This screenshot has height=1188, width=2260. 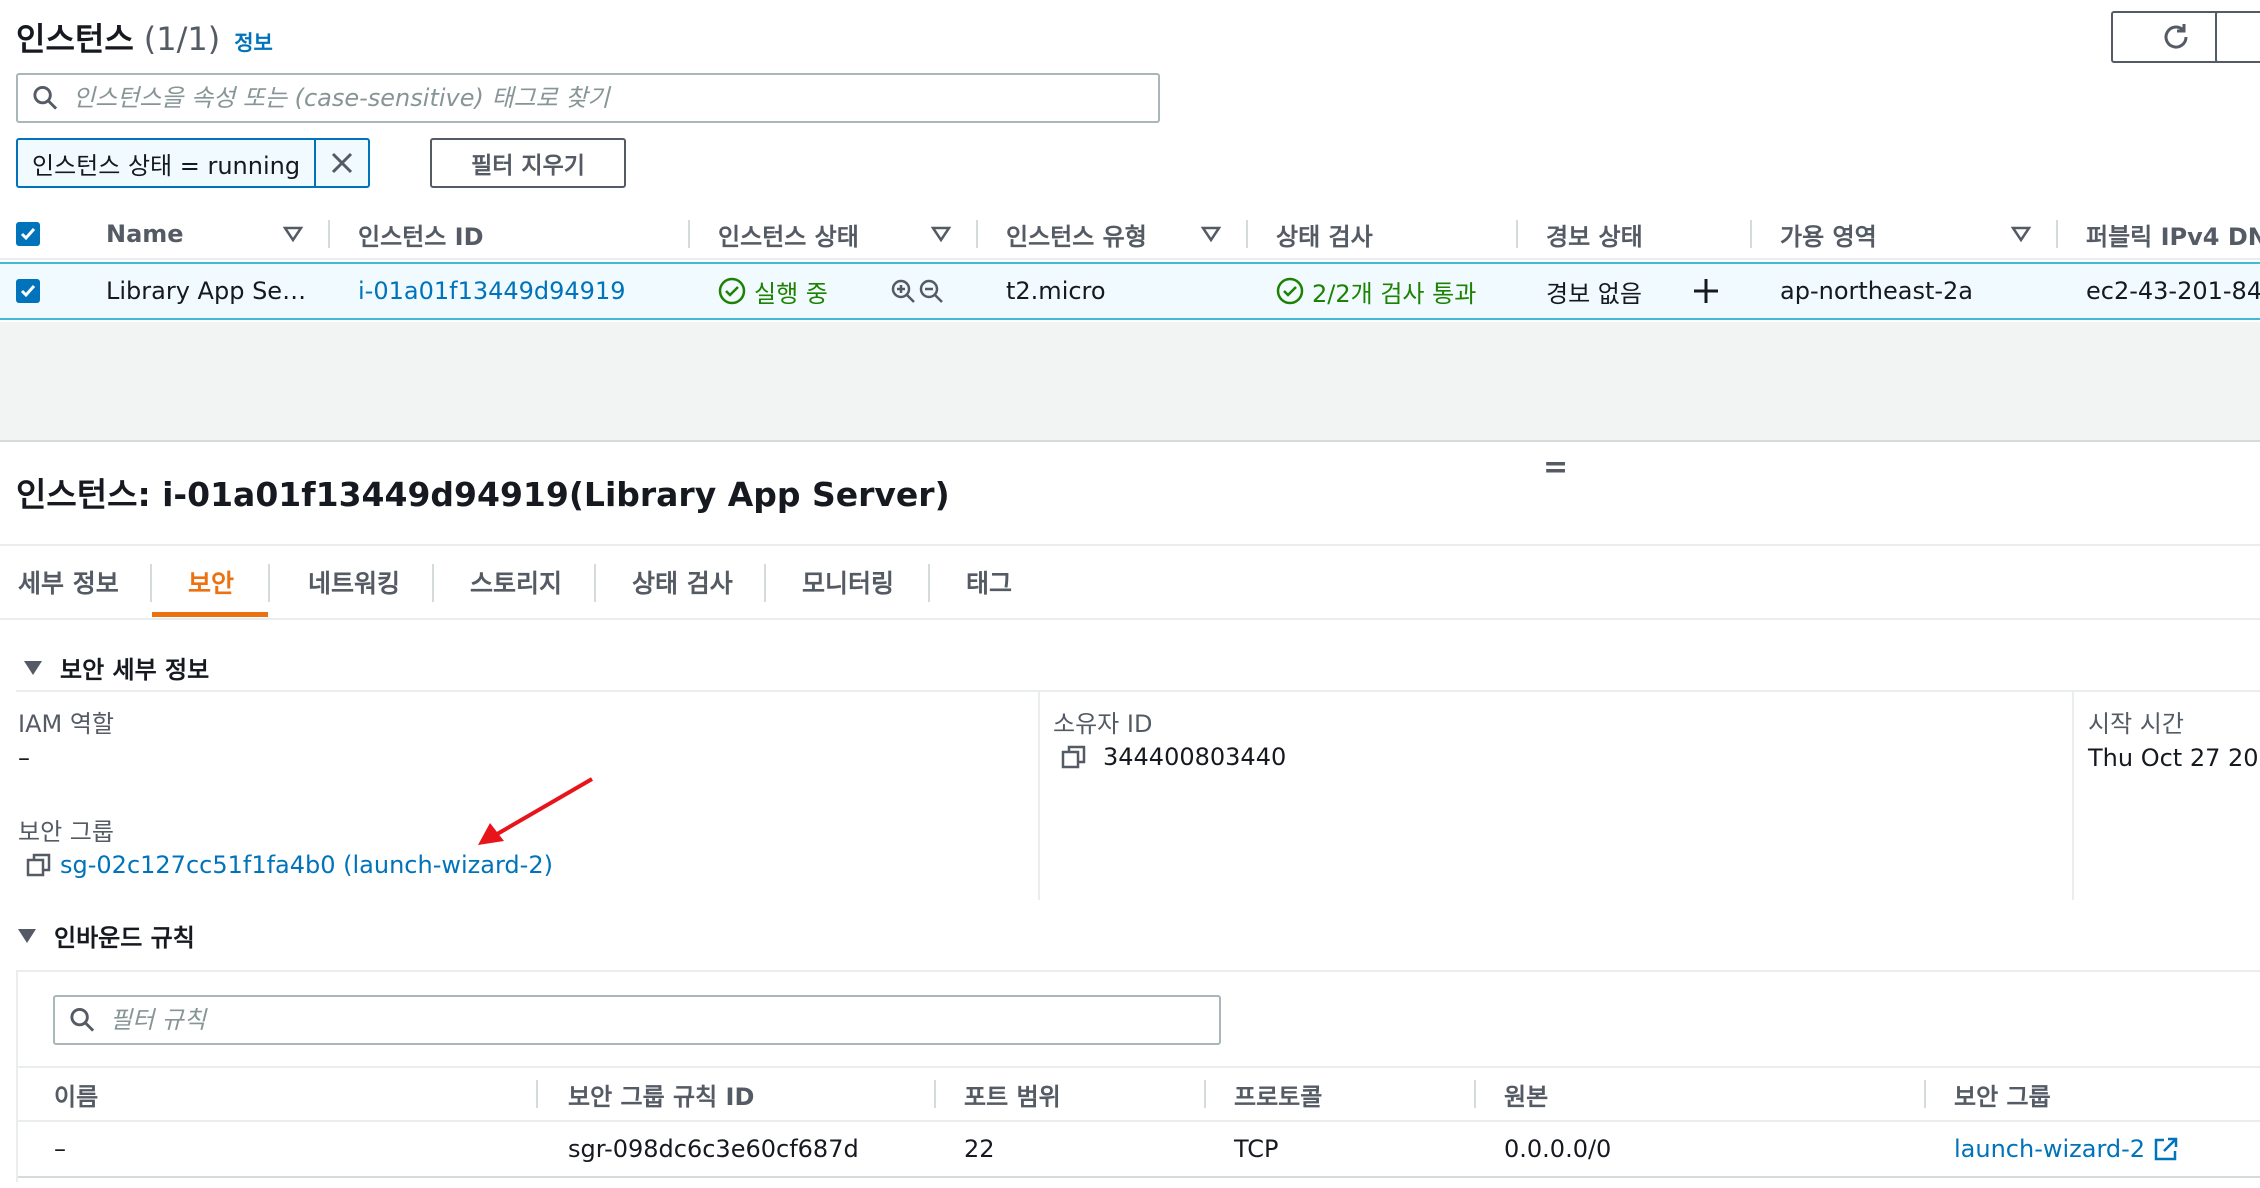 I want to click on rule-column-protocol: 프로토콜, so click(x=1278, y=1094).